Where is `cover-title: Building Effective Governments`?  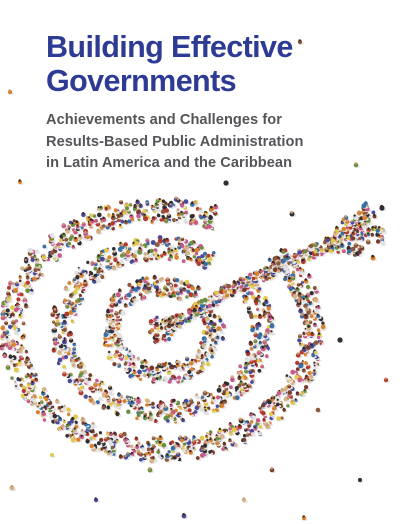
cover-title: Building Effective Governments is located at coordinates (211, 64).